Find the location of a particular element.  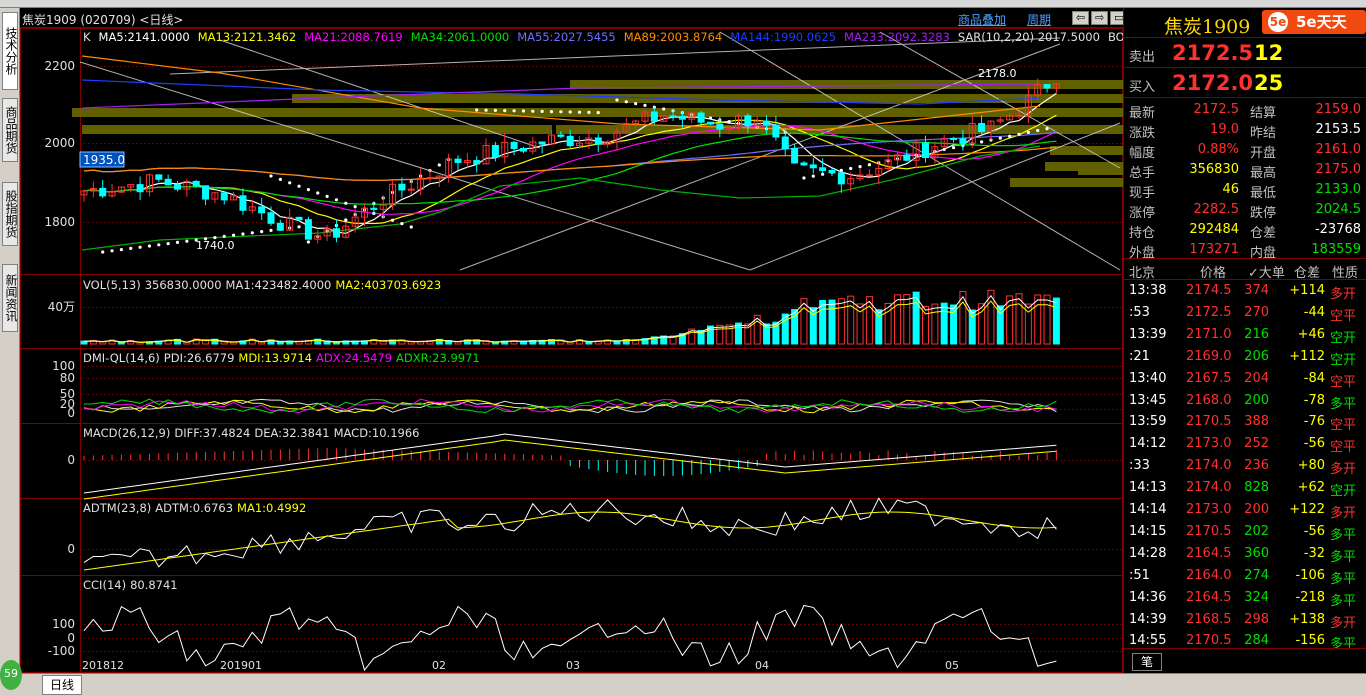

trade-volume: 206 is located at coordinates (1256, 356).